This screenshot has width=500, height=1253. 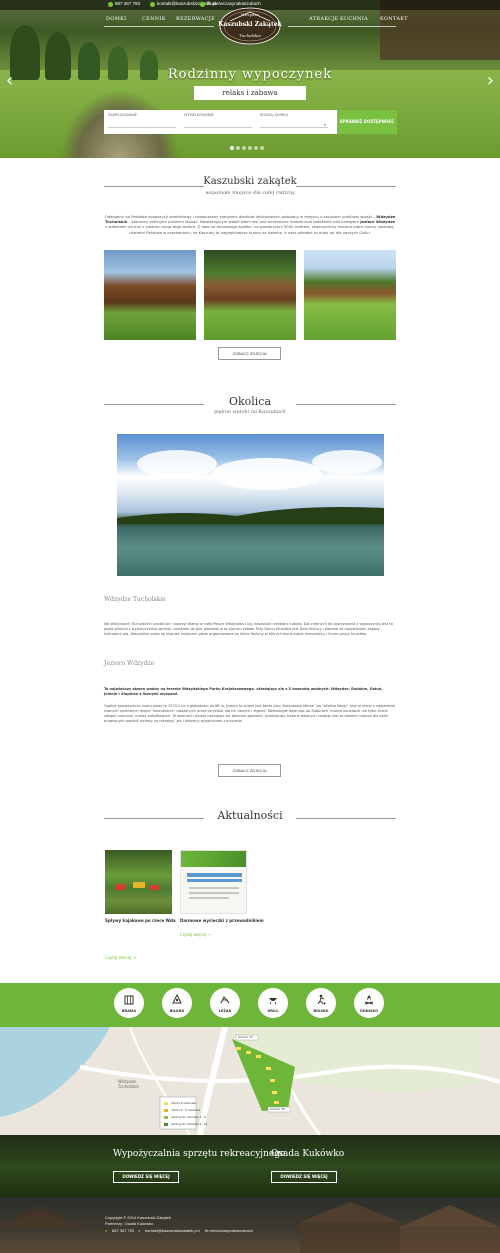 I want to click on map-gate-b-label: brama "B", so click(x=278, y=1109).